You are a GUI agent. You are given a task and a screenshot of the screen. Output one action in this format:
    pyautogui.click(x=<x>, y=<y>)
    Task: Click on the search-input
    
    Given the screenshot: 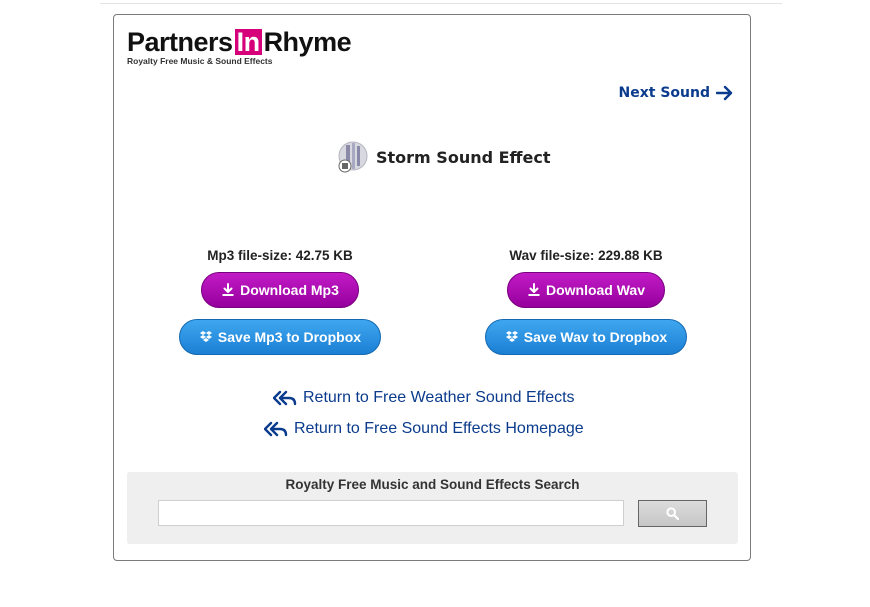 What is the action you would take?
    pyautogui.click(x=391, y=513)
    